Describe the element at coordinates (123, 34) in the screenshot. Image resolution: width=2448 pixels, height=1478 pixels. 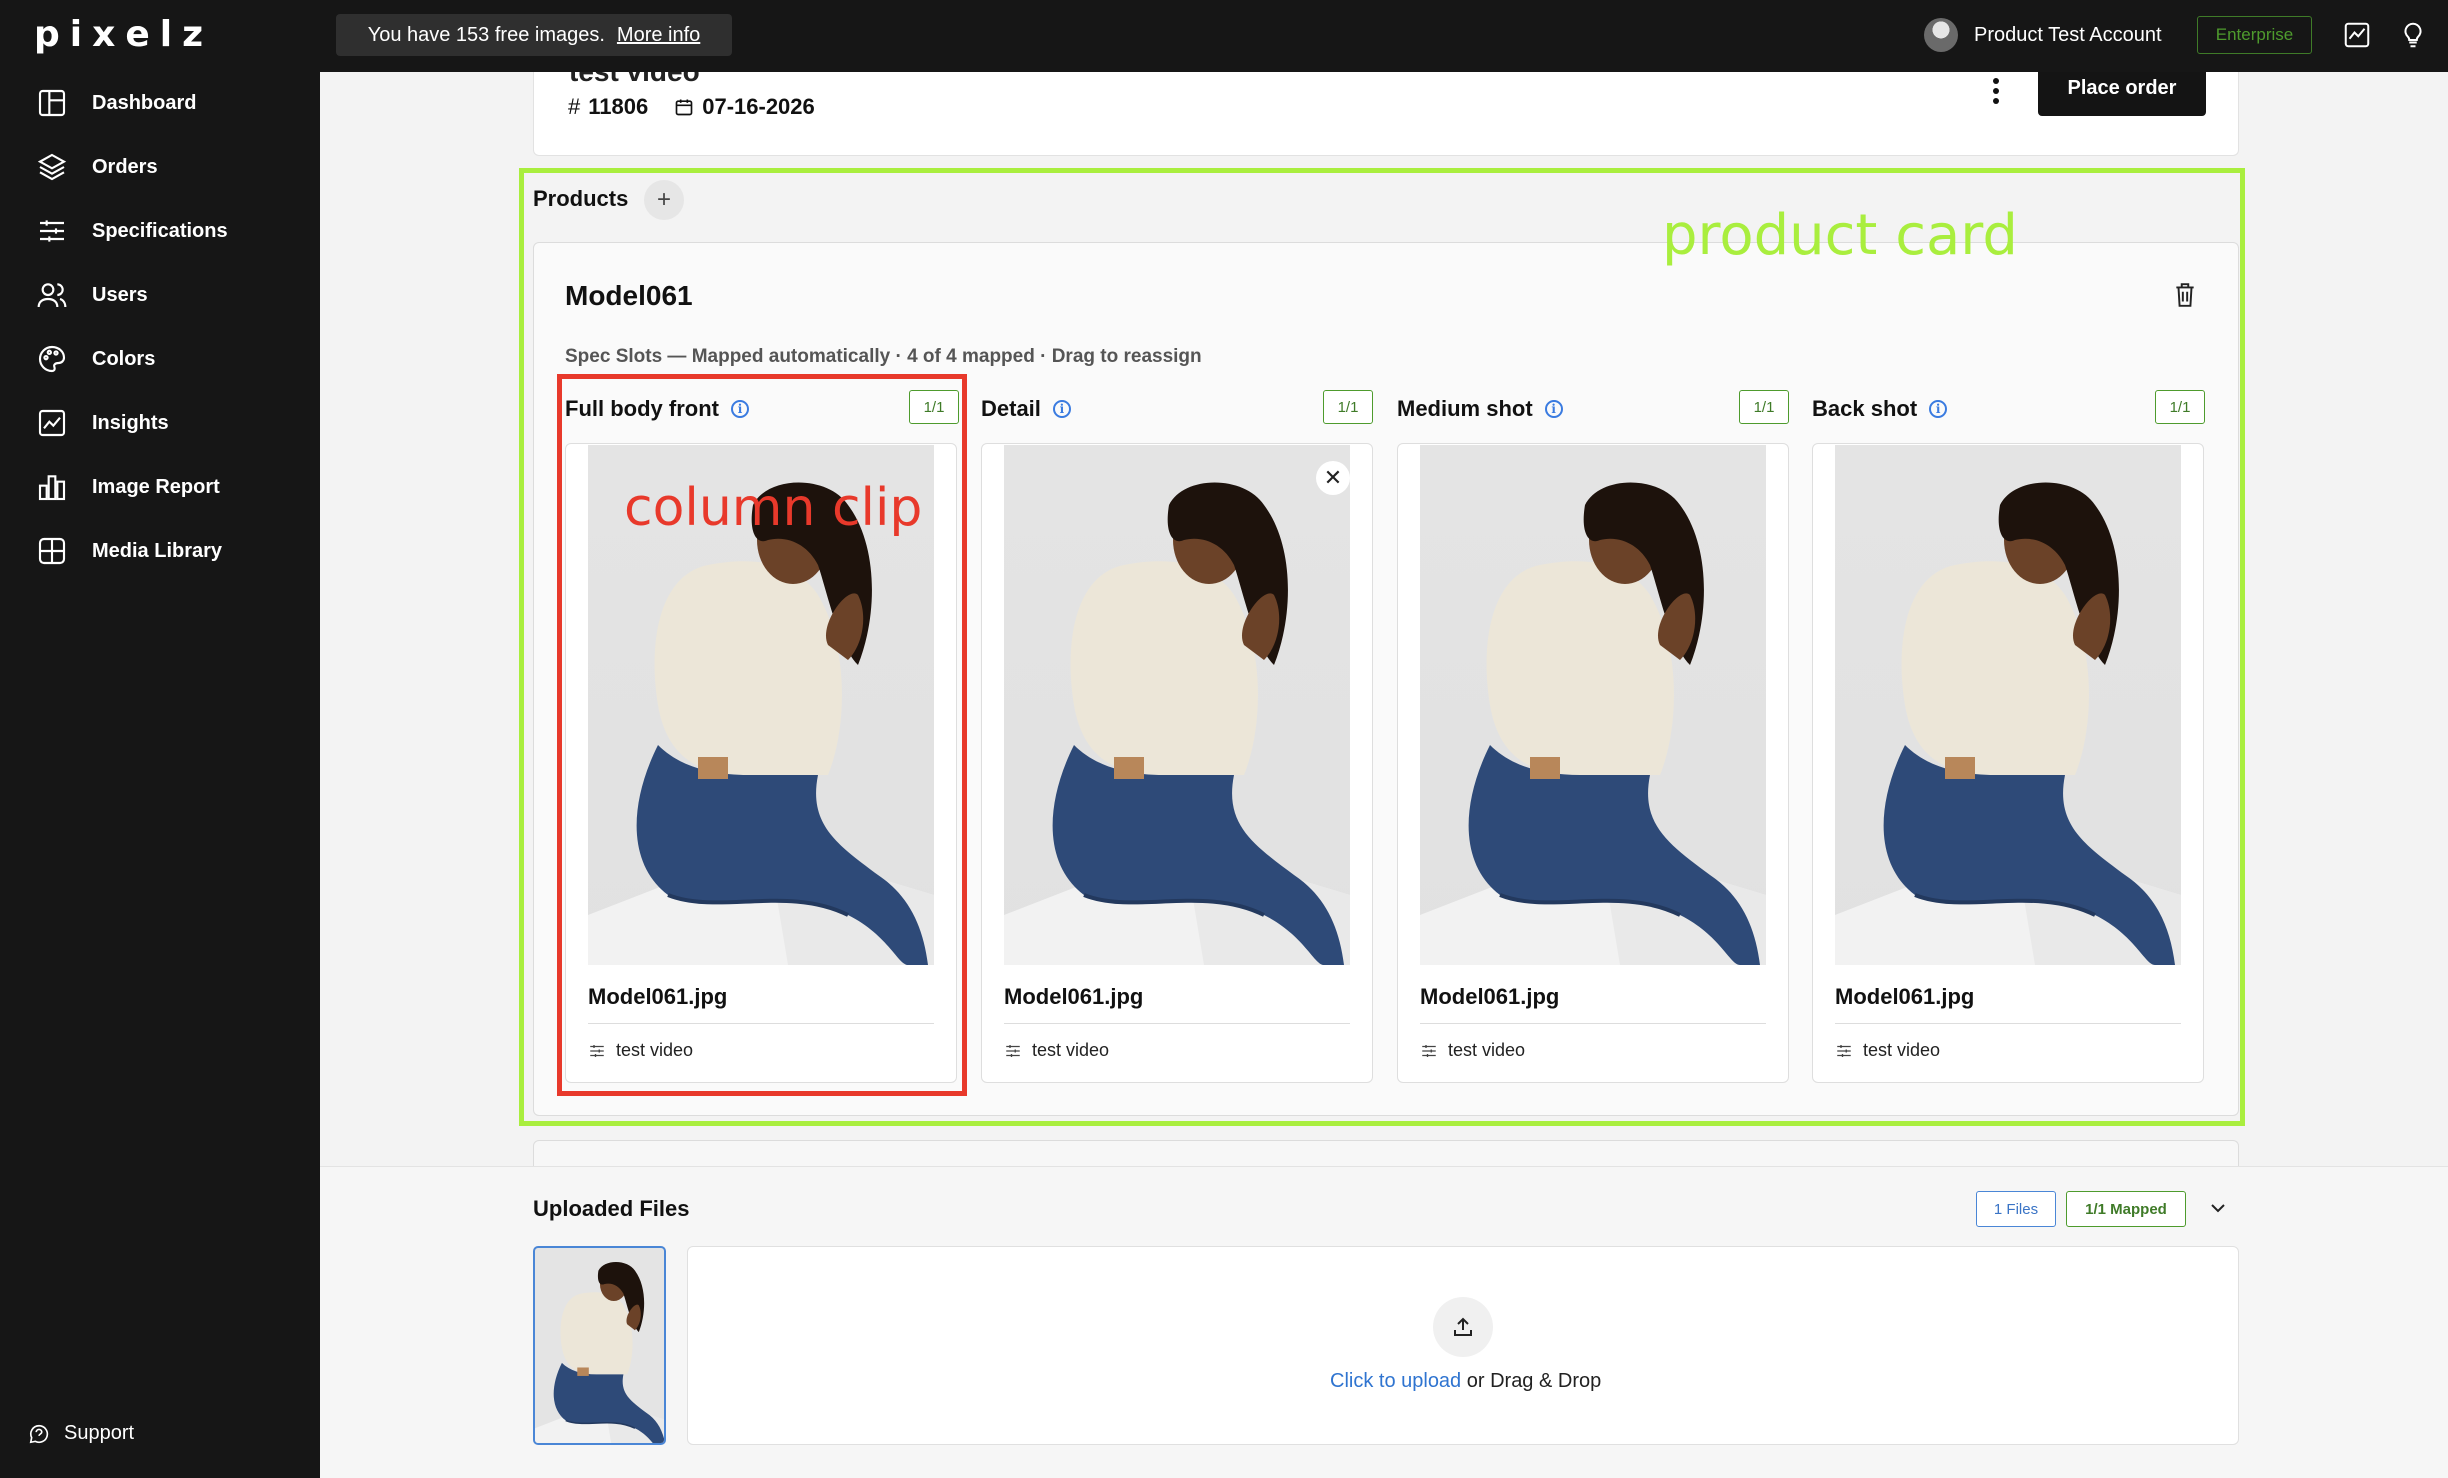
I see `pixelz-logo: pixelz` at that location.